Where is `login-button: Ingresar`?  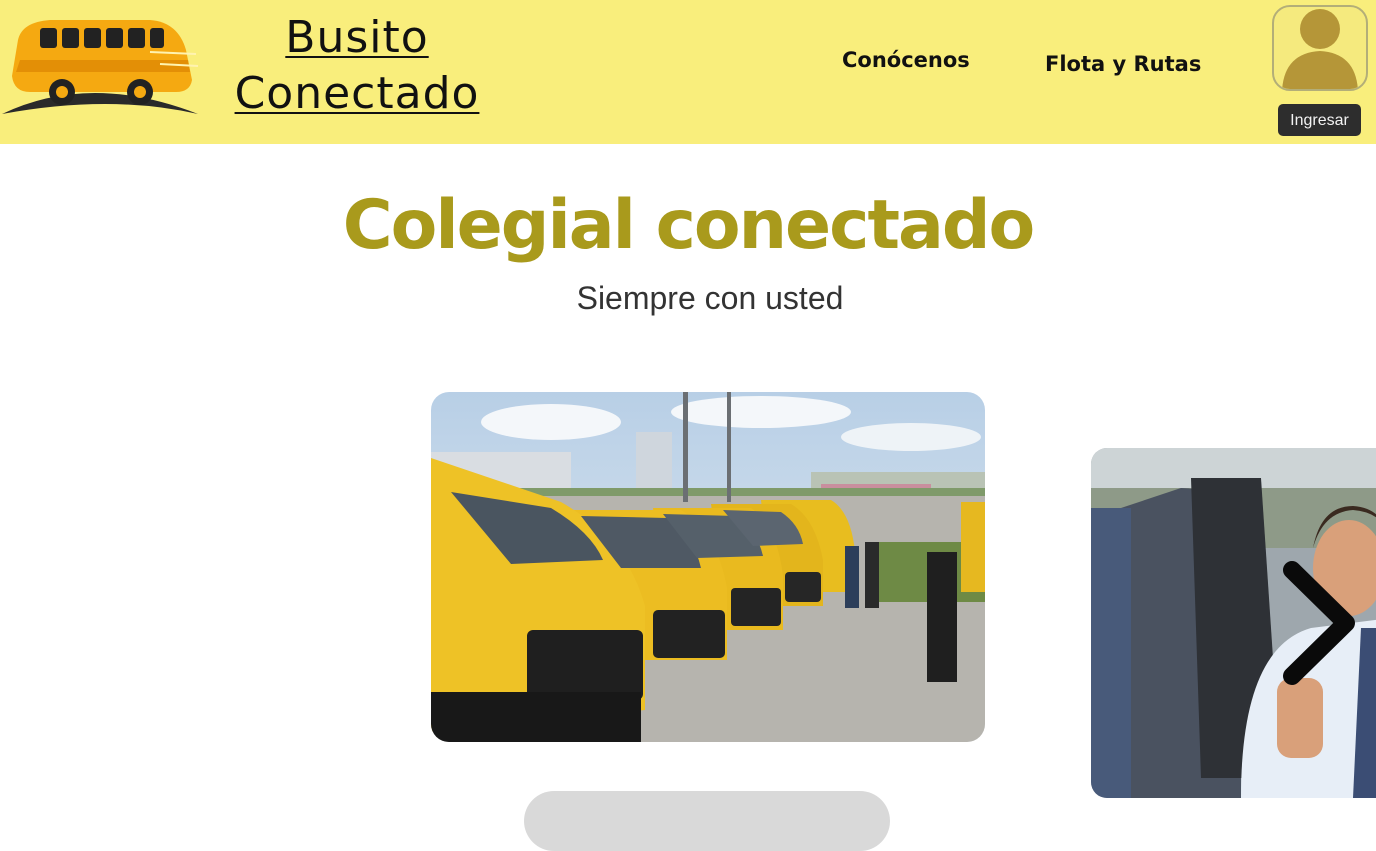
login-button: Ingresar is located at coordinates (1319, 120).